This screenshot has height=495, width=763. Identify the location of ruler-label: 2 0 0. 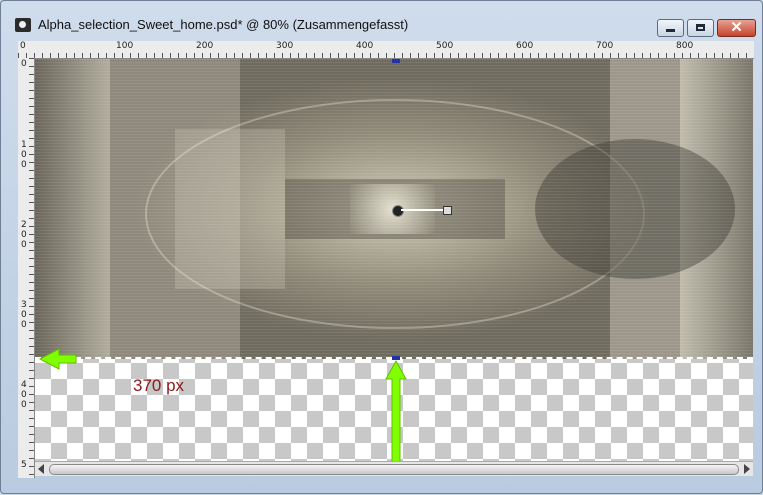
(24, 235).